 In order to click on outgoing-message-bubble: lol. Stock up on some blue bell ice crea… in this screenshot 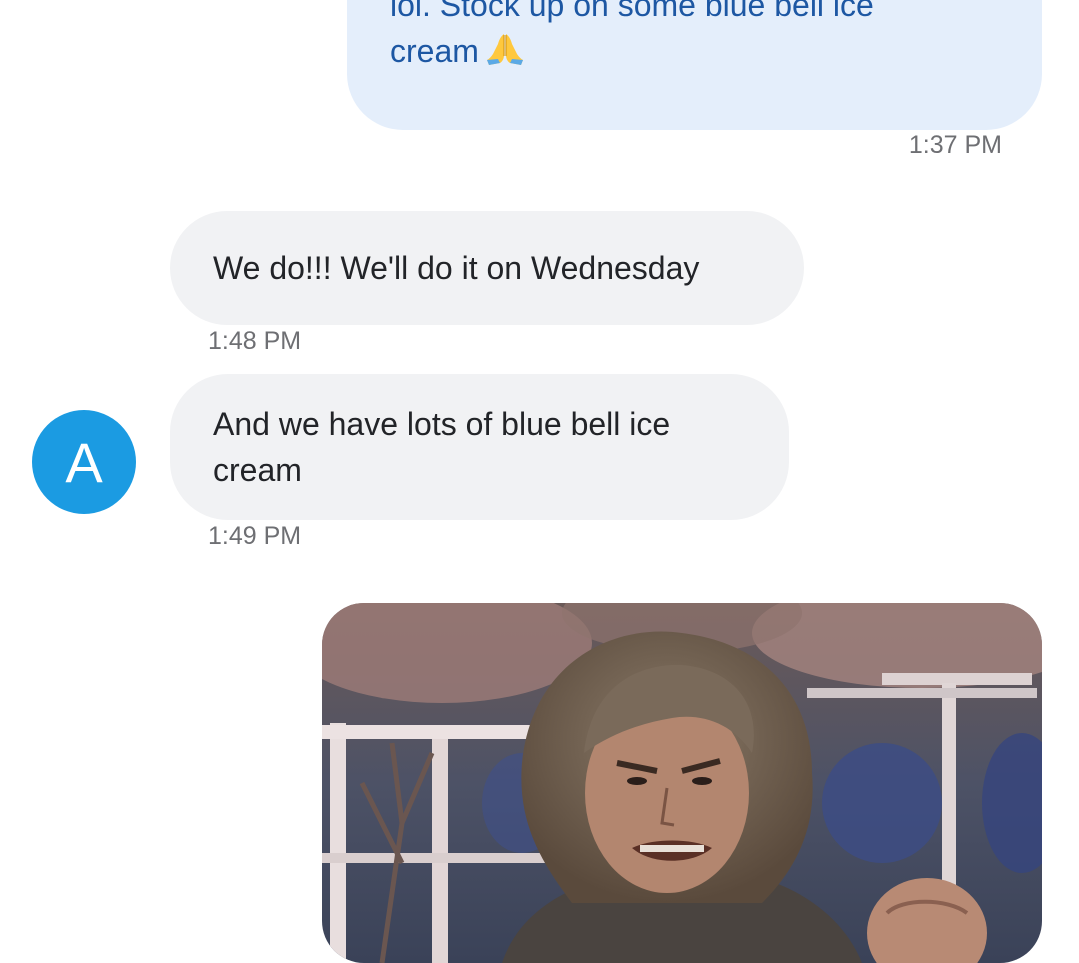, I will do `click(694, 65)`.